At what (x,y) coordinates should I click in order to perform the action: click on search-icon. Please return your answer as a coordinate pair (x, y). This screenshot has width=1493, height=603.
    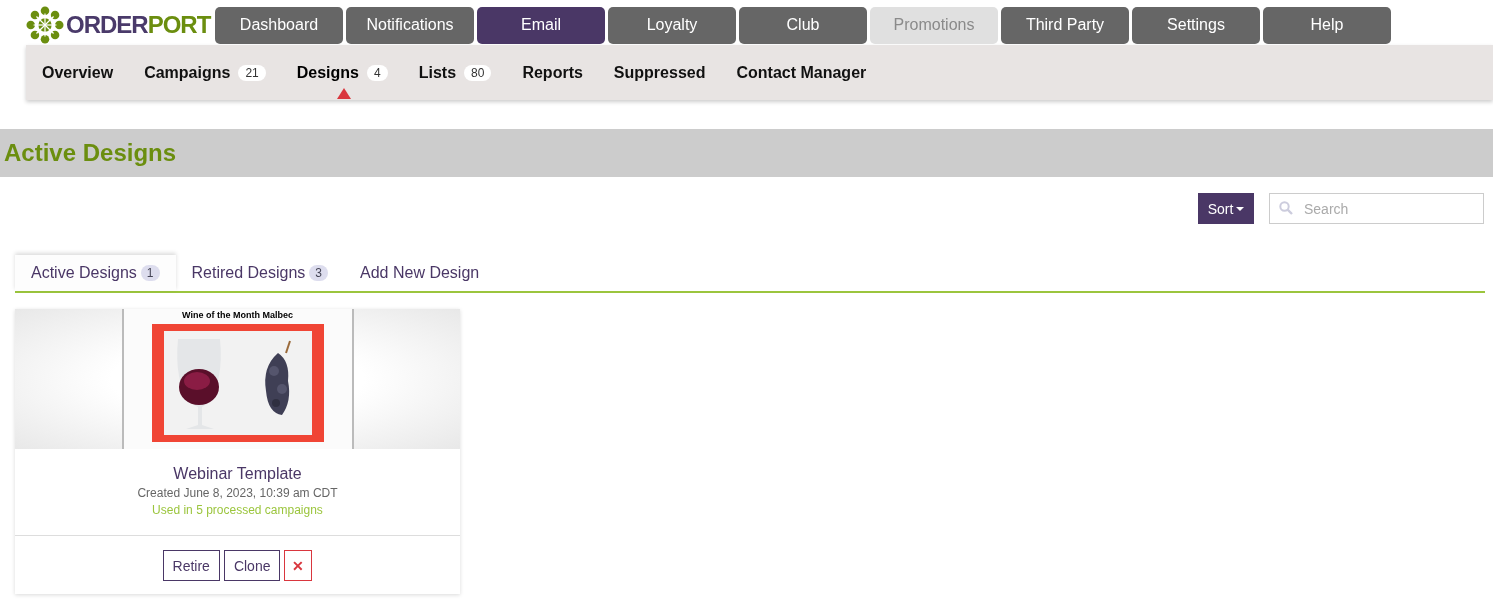
    Looking at the image, I should click on (1286, 208).